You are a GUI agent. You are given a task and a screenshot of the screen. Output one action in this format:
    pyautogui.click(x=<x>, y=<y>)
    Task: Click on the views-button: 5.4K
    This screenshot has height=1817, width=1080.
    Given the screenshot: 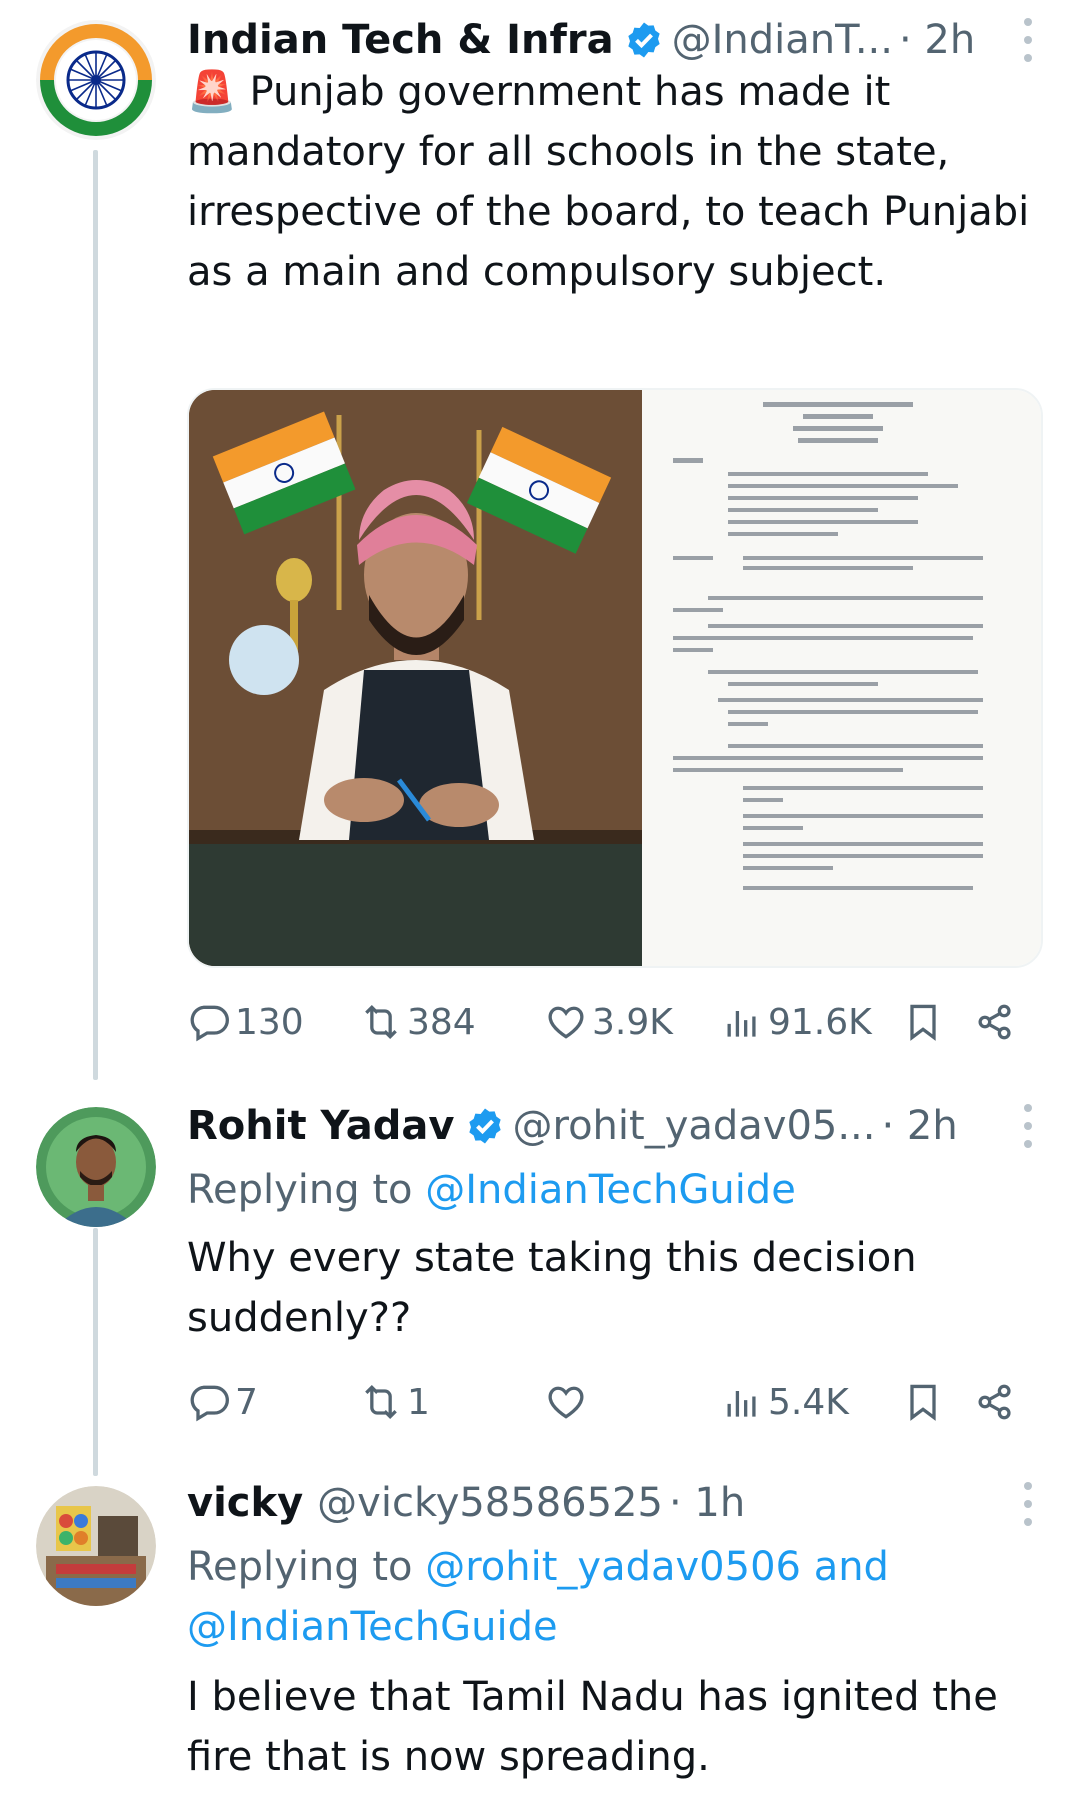 What is the action you would take?
    pyautogui.click(x=784, y=1402)
    